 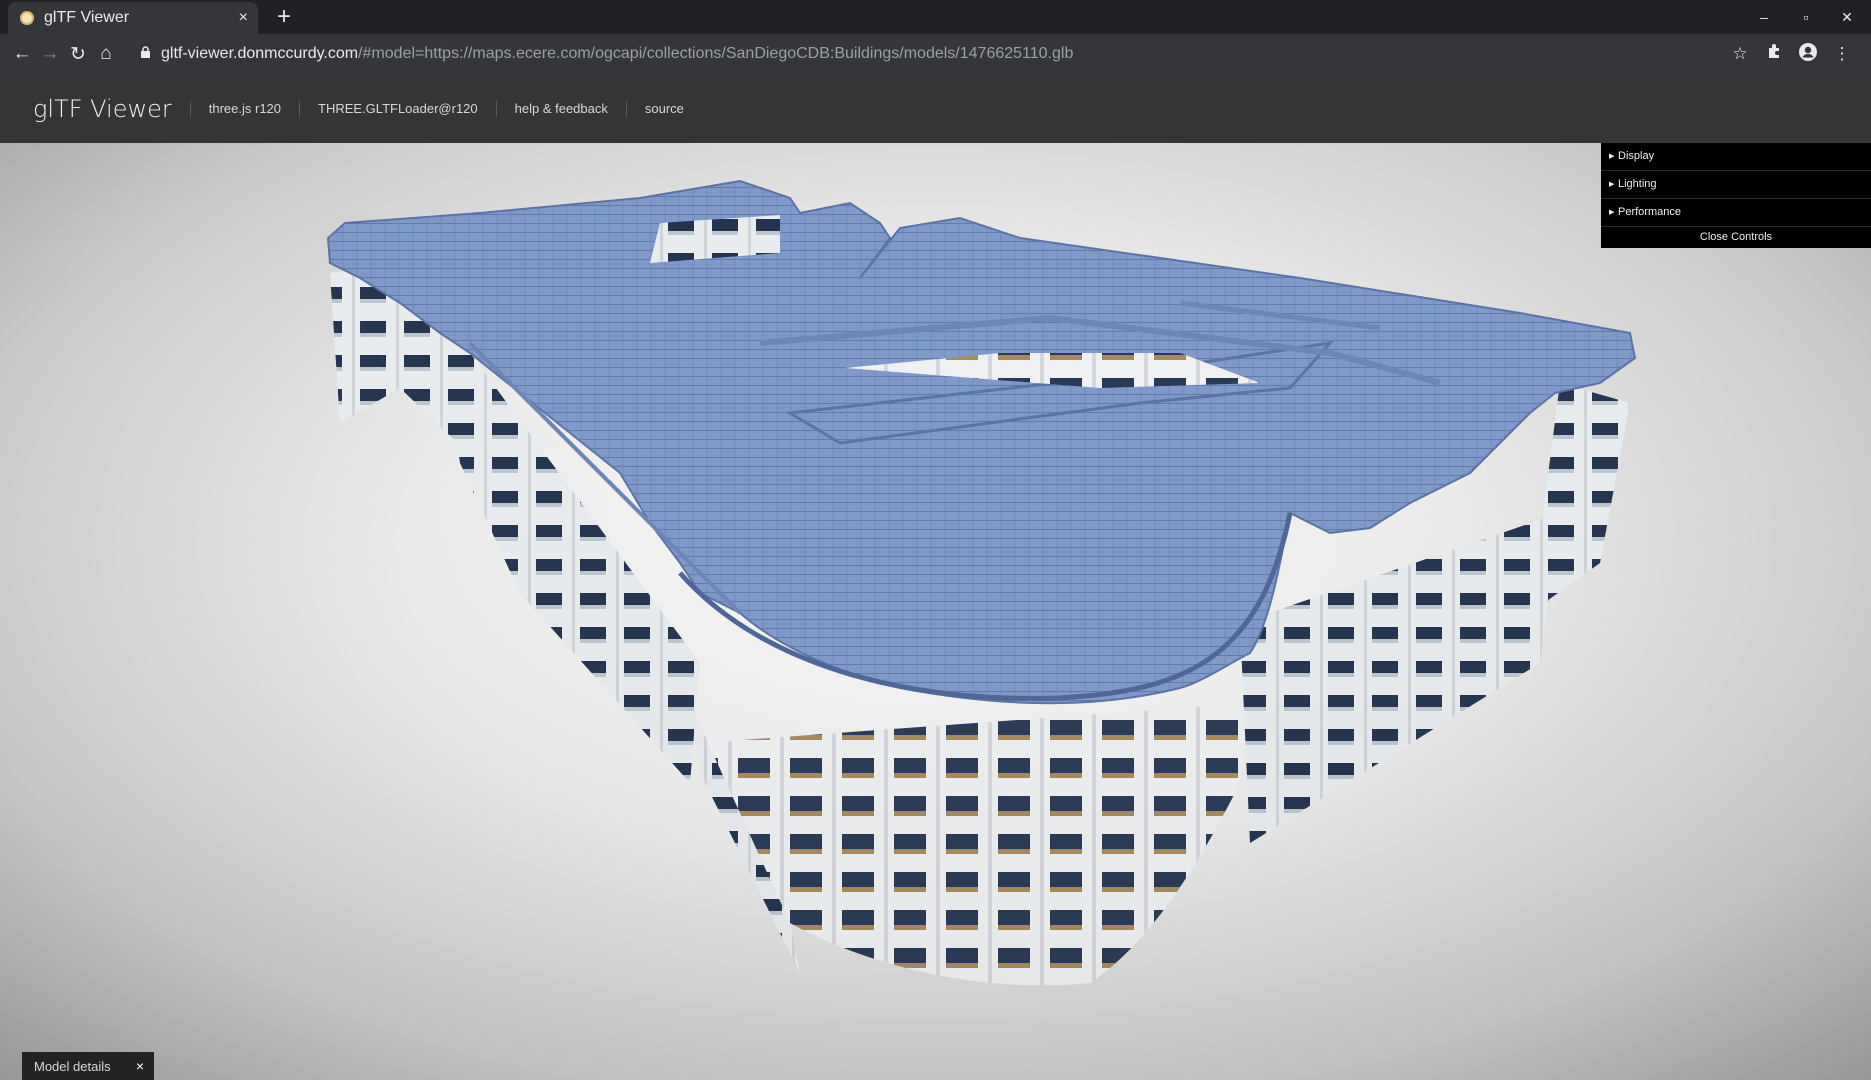 I want to click on url-host: gltf-viewer.donmccurdy.com, so click(x=260, y=53).